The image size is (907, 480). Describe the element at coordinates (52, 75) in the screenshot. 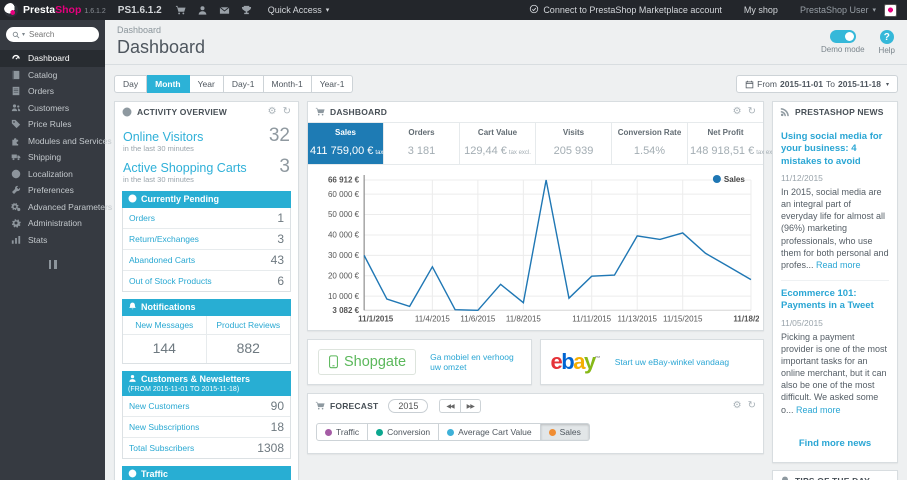

I see `sidebar-item-catalog: Catalog` at that location.